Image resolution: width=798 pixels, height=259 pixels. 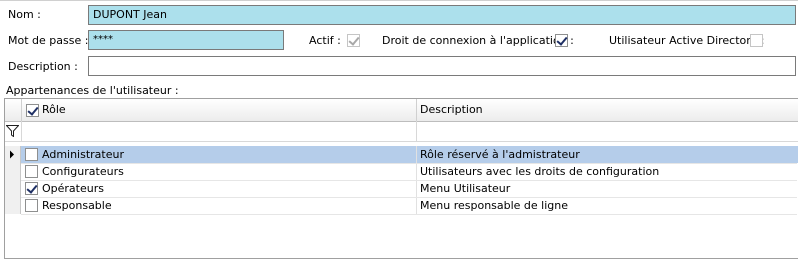 What do you see at coordinates (54, 110) in the screenshot?
I see `column-header-role: Rôle` at bounding box center [54, 110].